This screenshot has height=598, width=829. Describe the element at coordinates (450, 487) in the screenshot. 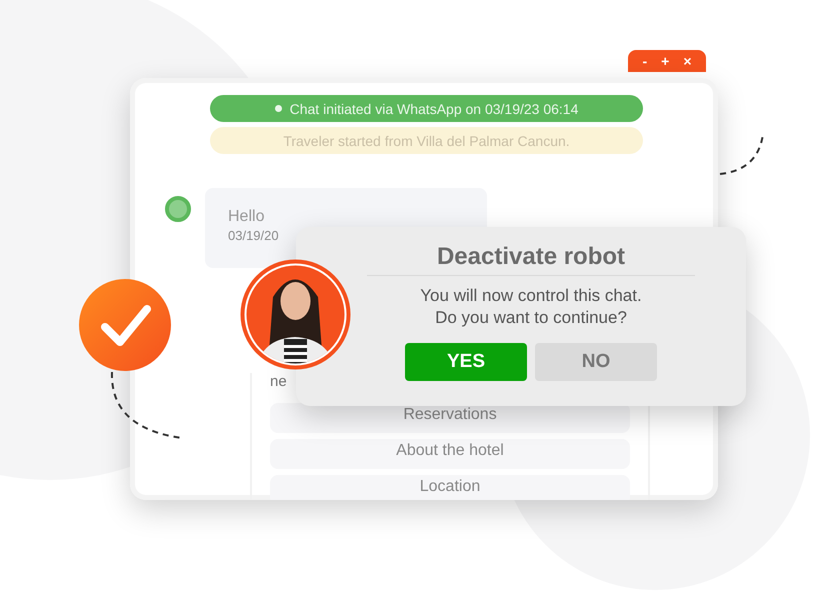

I see `option-button: Location` at that location.